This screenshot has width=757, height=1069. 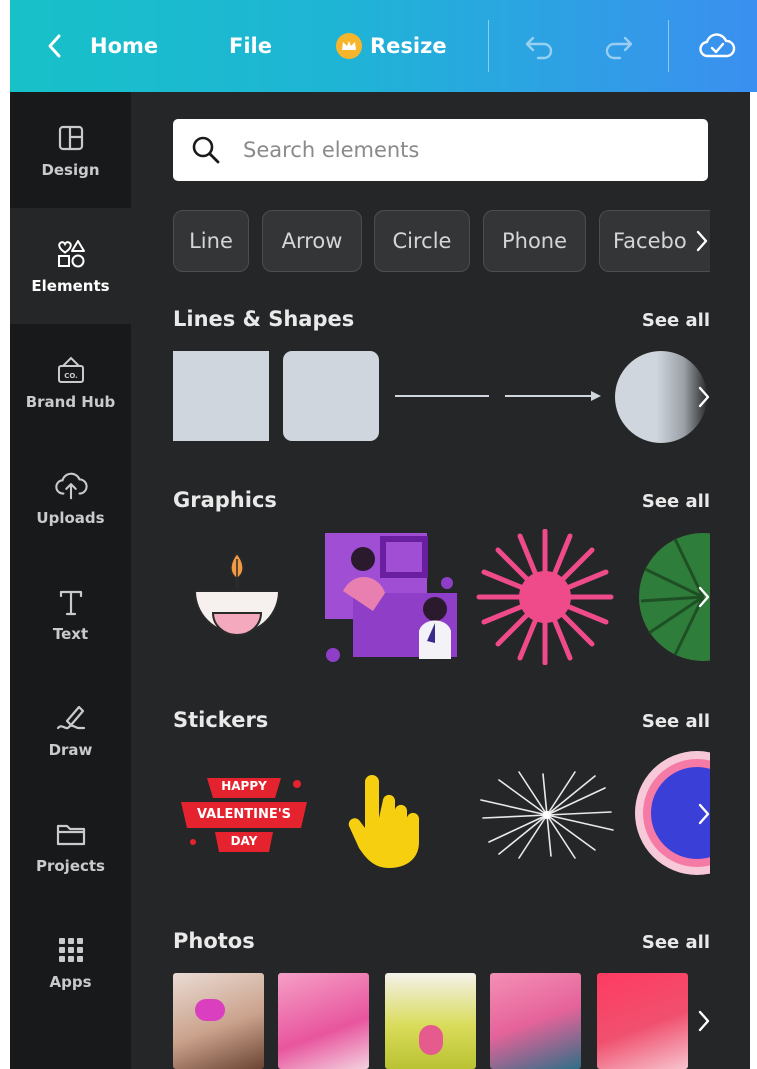 What do you see at coordinates (70, 634) in the screenshot?
I see `nav-label: Text` at bounding box center [70, 634].